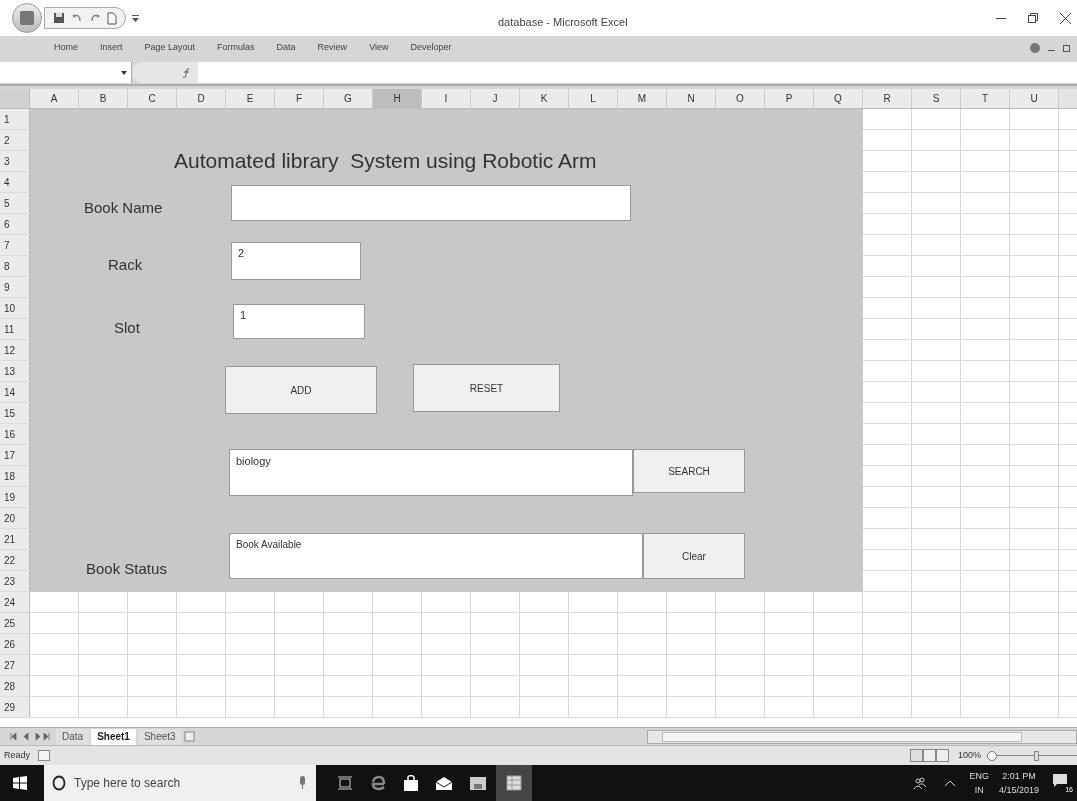  What do you see at coordinates (15, 413) in the screenshot?
I see `row-header: 15` at bounding box center [15, 413].